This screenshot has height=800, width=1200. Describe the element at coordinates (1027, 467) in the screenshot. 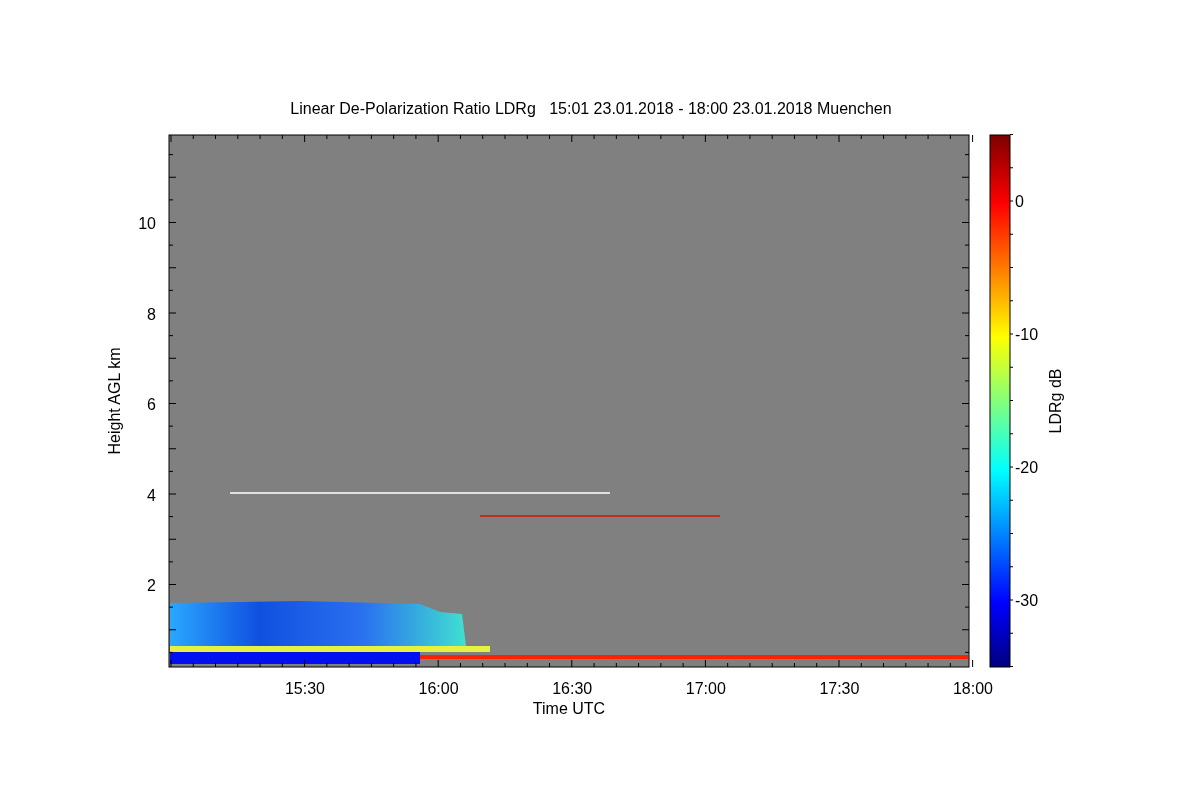

I see `colorbar-tick-label: -20` at that location.